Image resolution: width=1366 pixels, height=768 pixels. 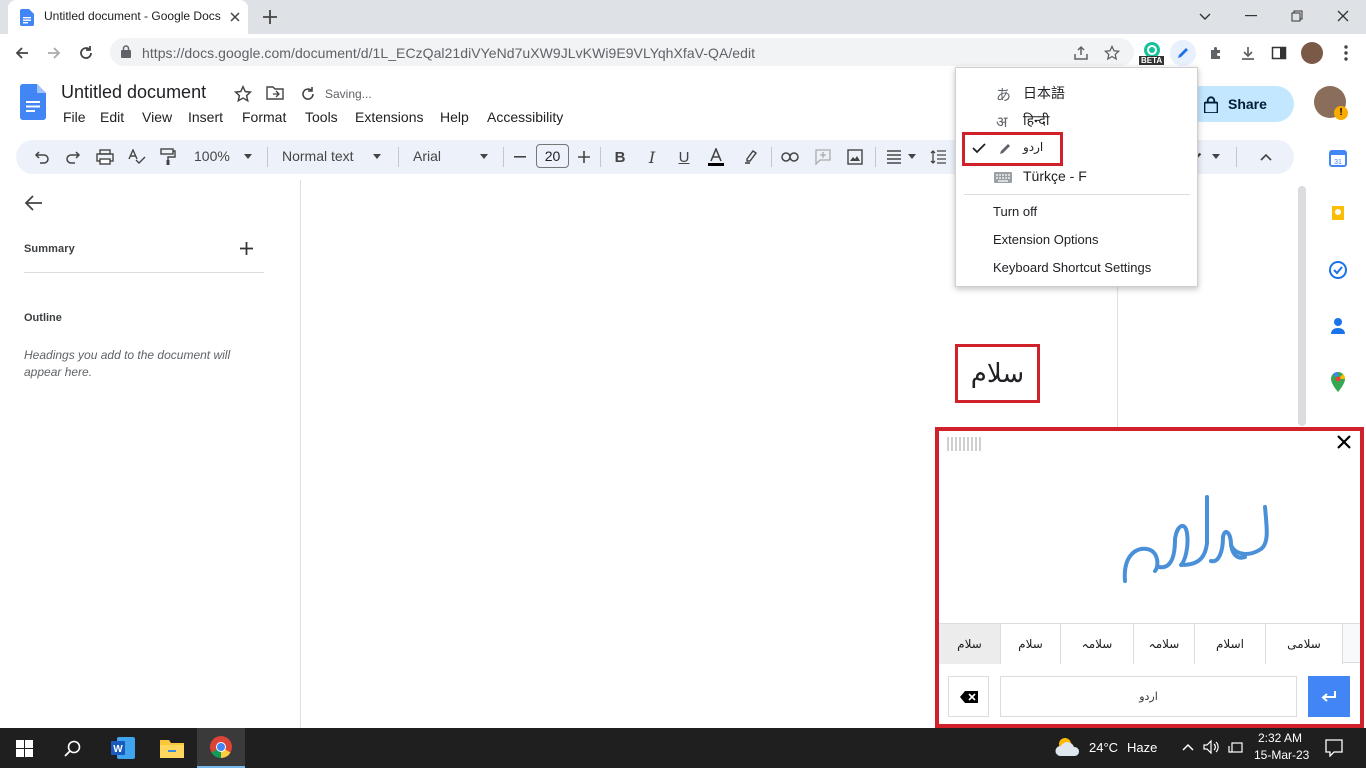 I want to click on insert-image-icon, so click(x=855, y=157).